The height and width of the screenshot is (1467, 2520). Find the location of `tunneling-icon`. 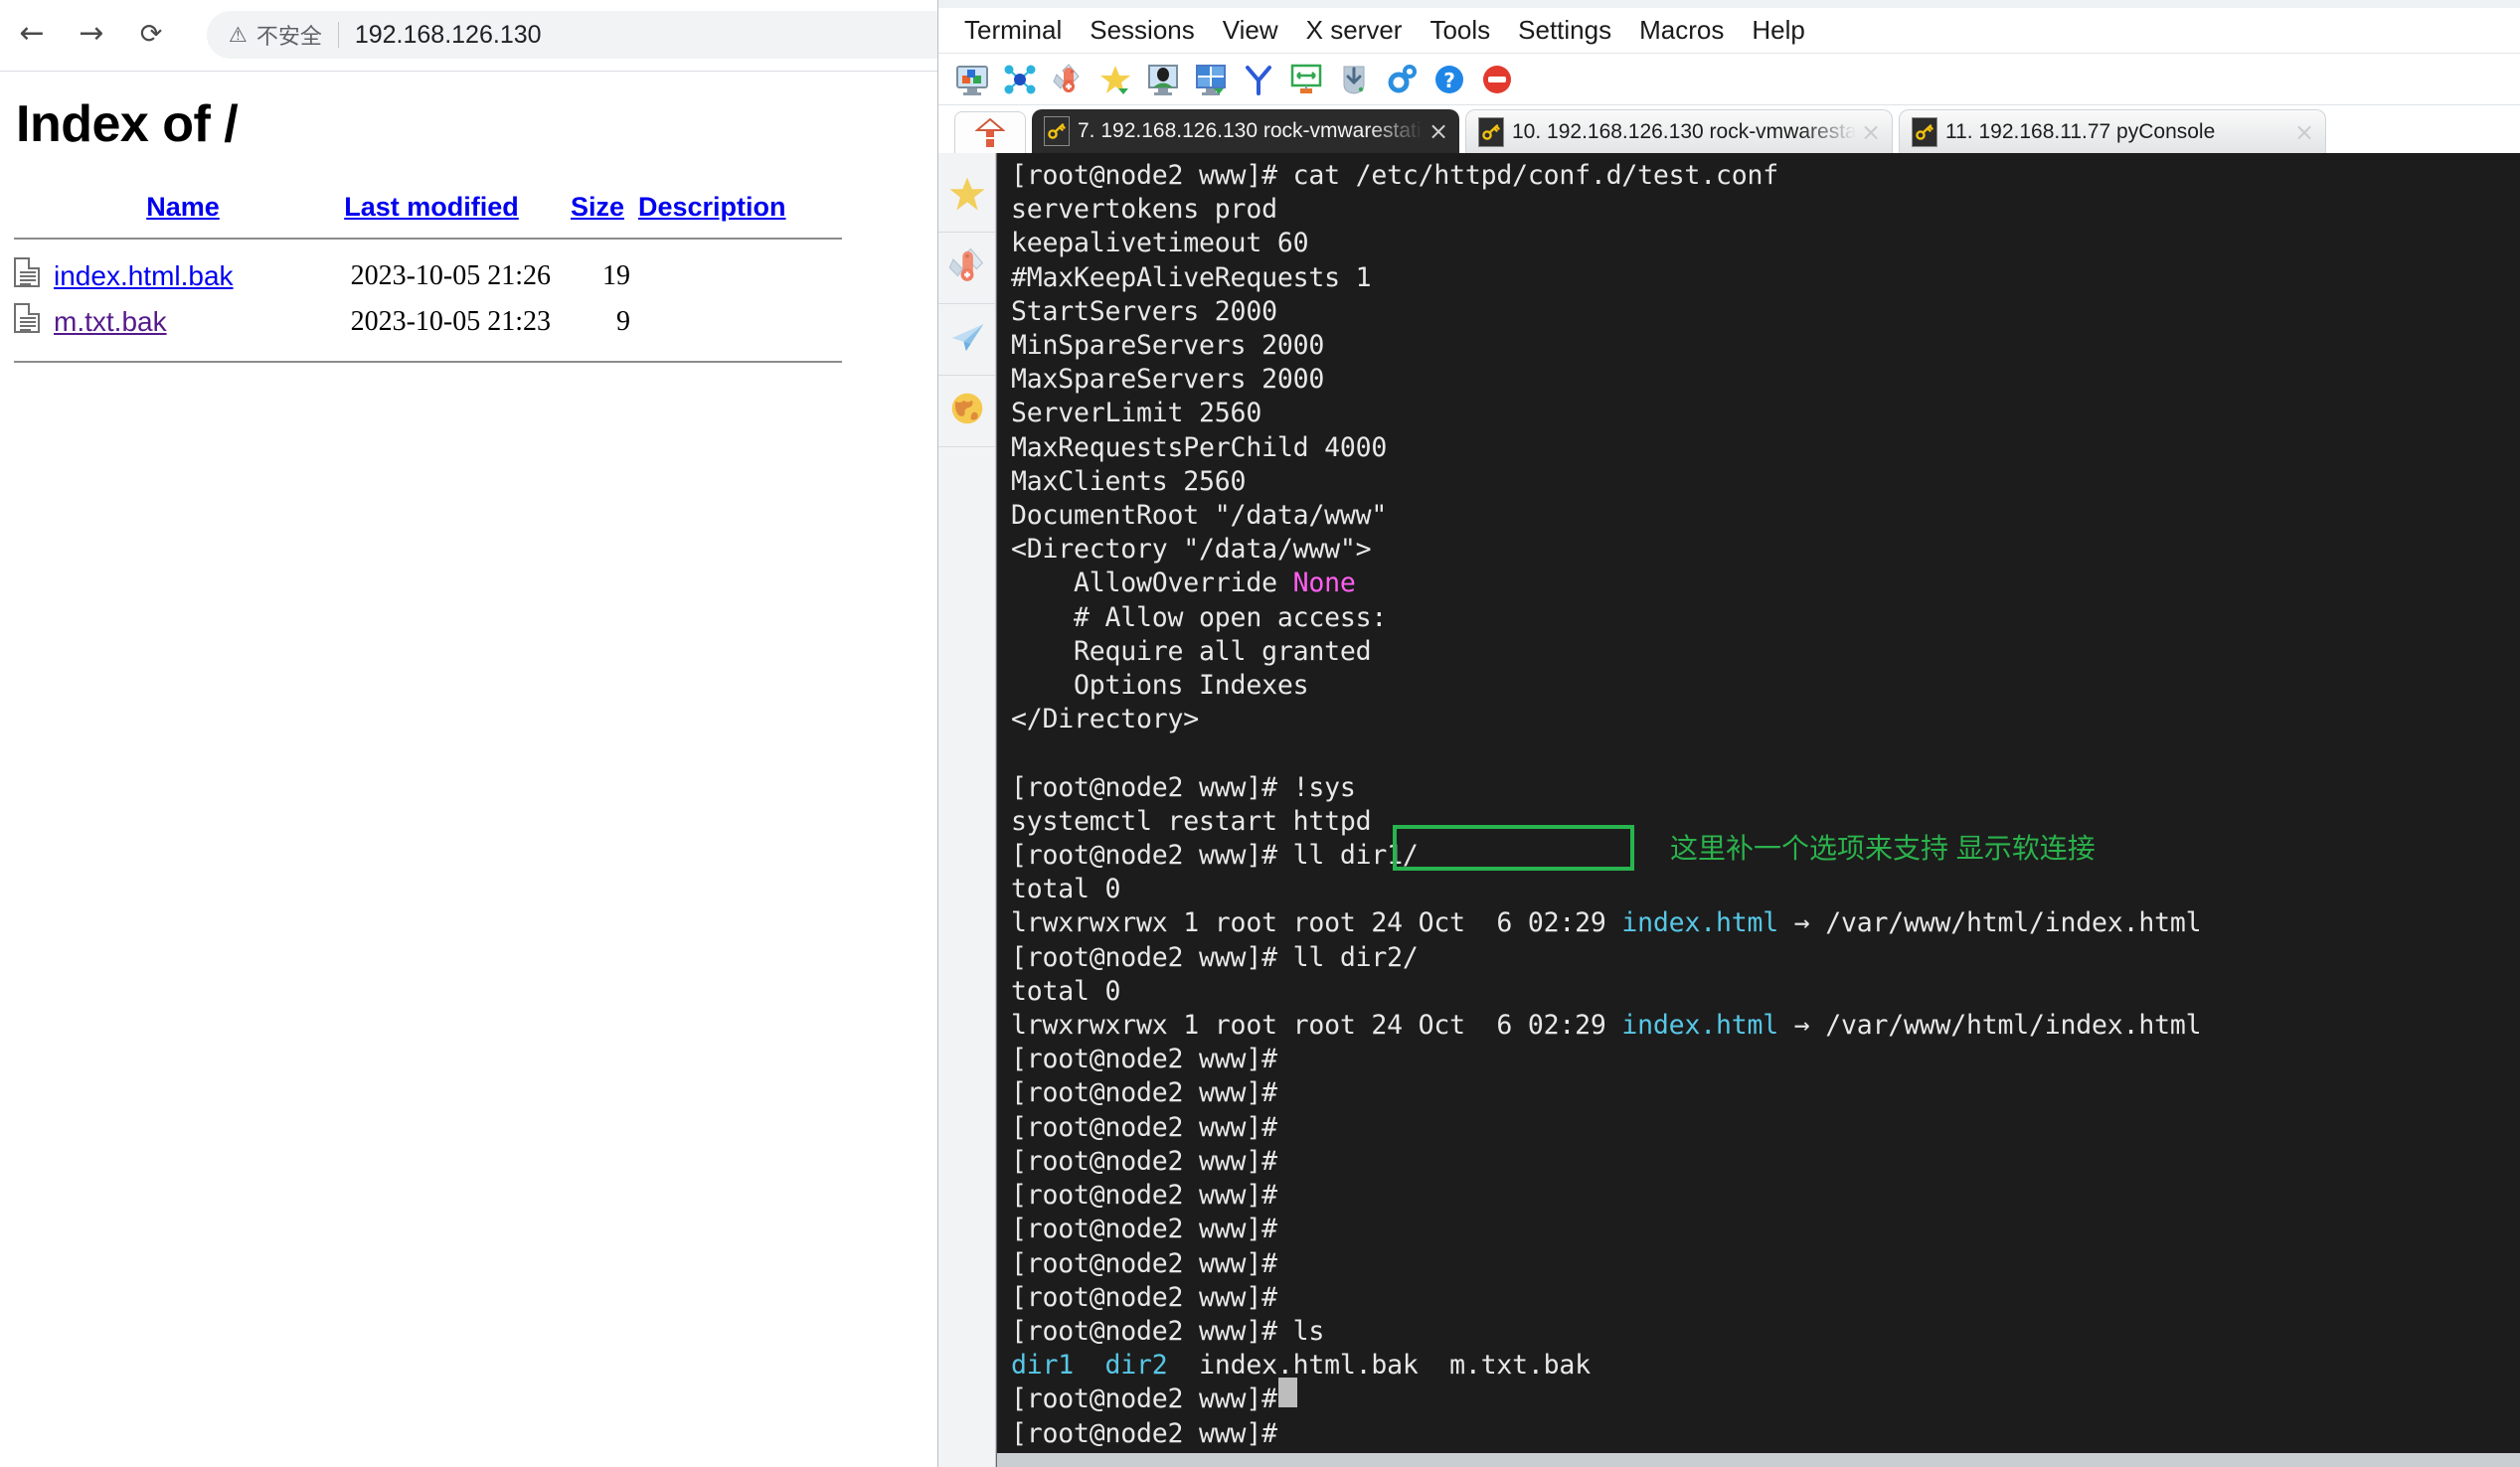

tunneling-icon is located at coordinates (1354, 79).